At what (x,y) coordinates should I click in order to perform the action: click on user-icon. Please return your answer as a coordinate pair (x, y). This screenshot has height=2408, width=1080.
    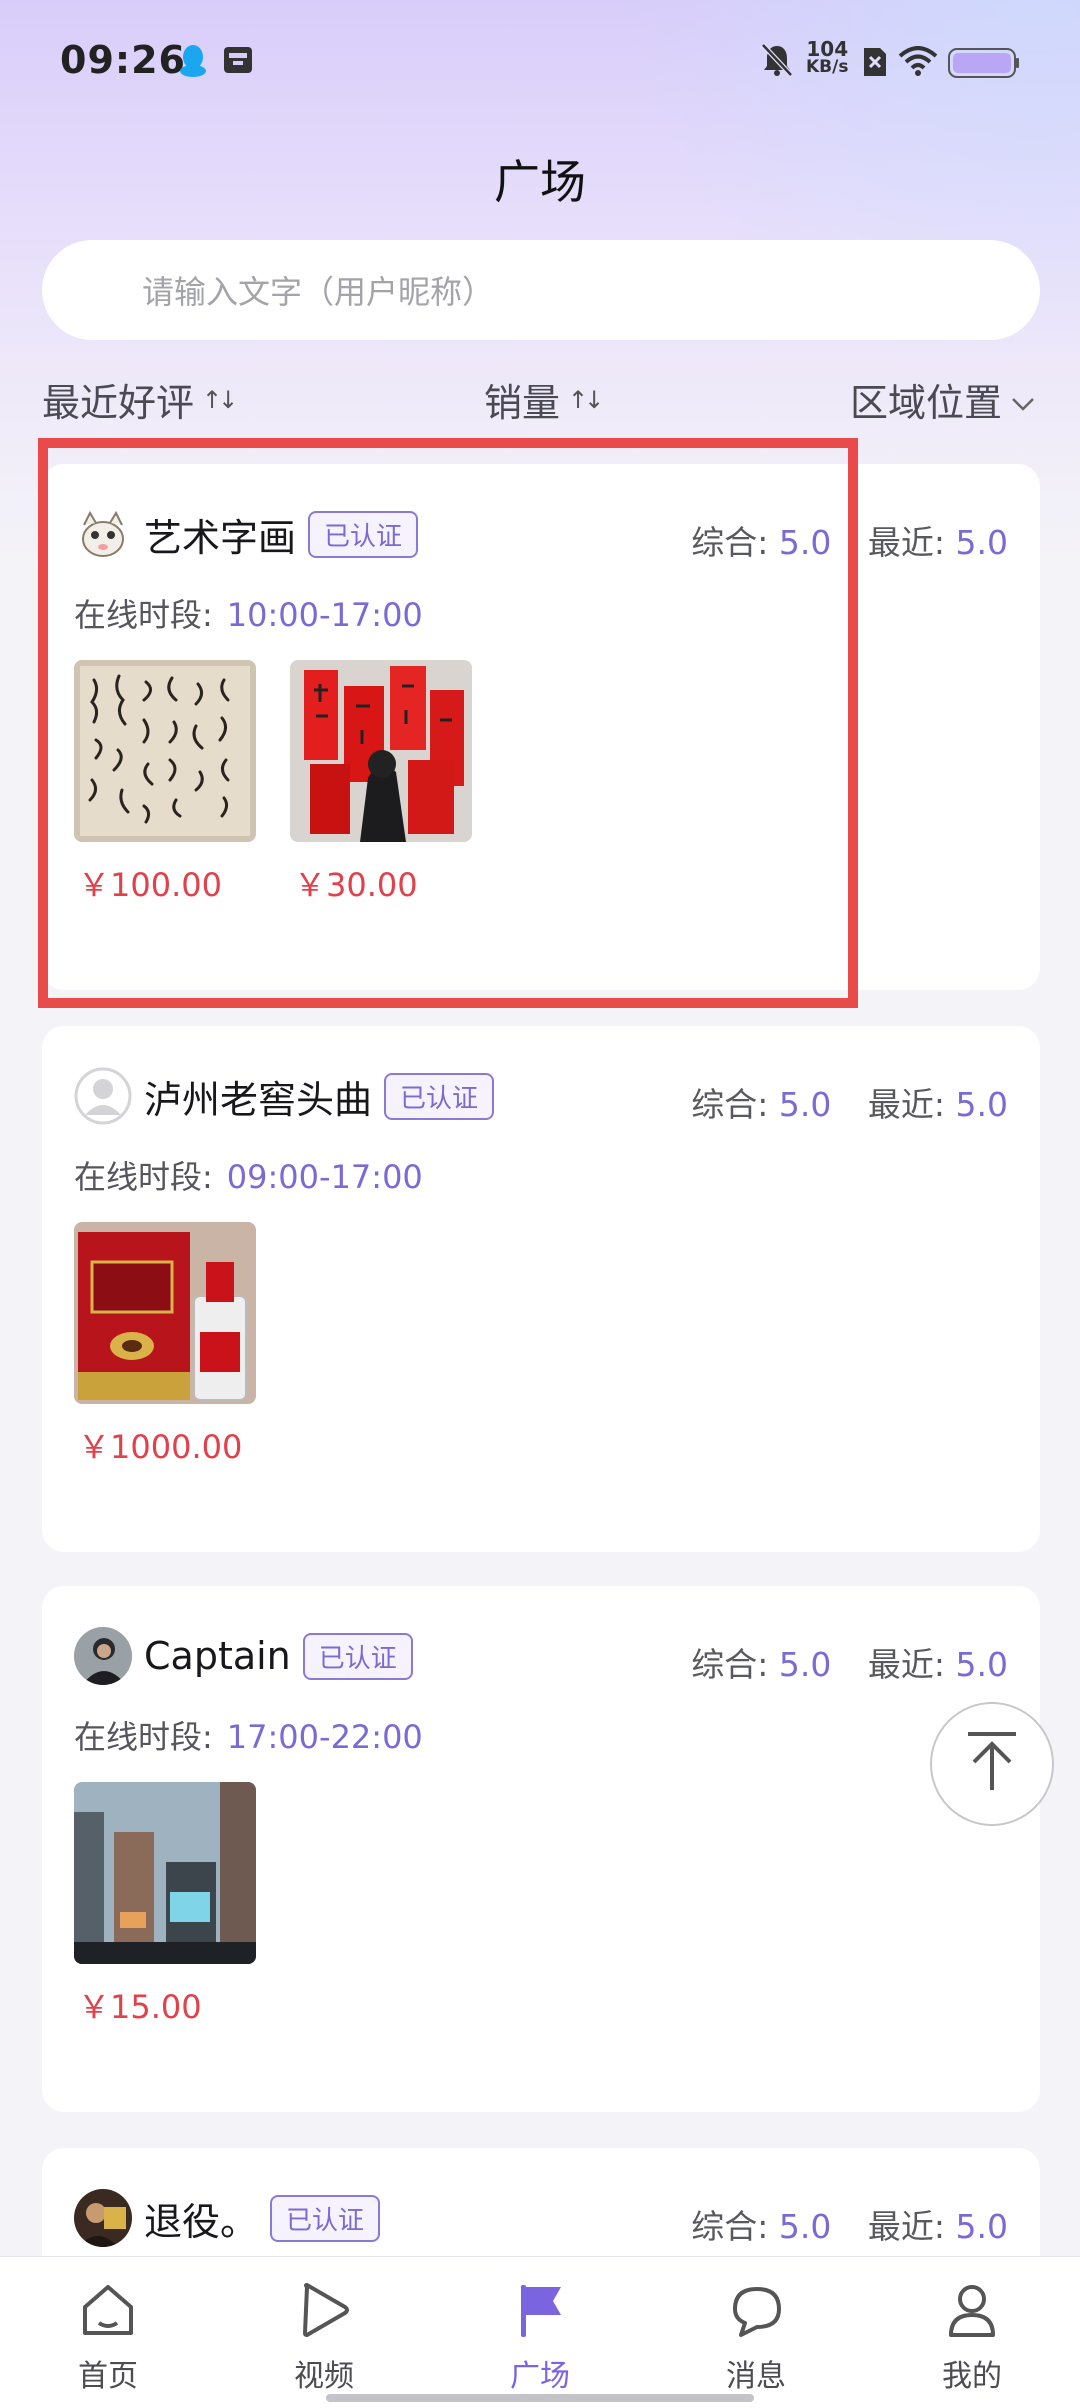
    Looking at the image, I should click on (972, 2315).